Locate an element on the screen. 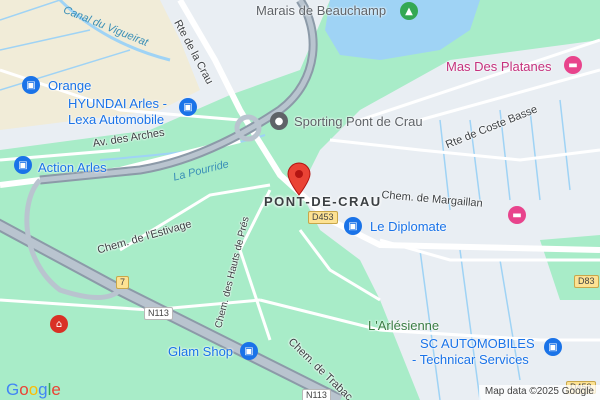  tree-icon: ▲ is located at coordinates (409, 11).